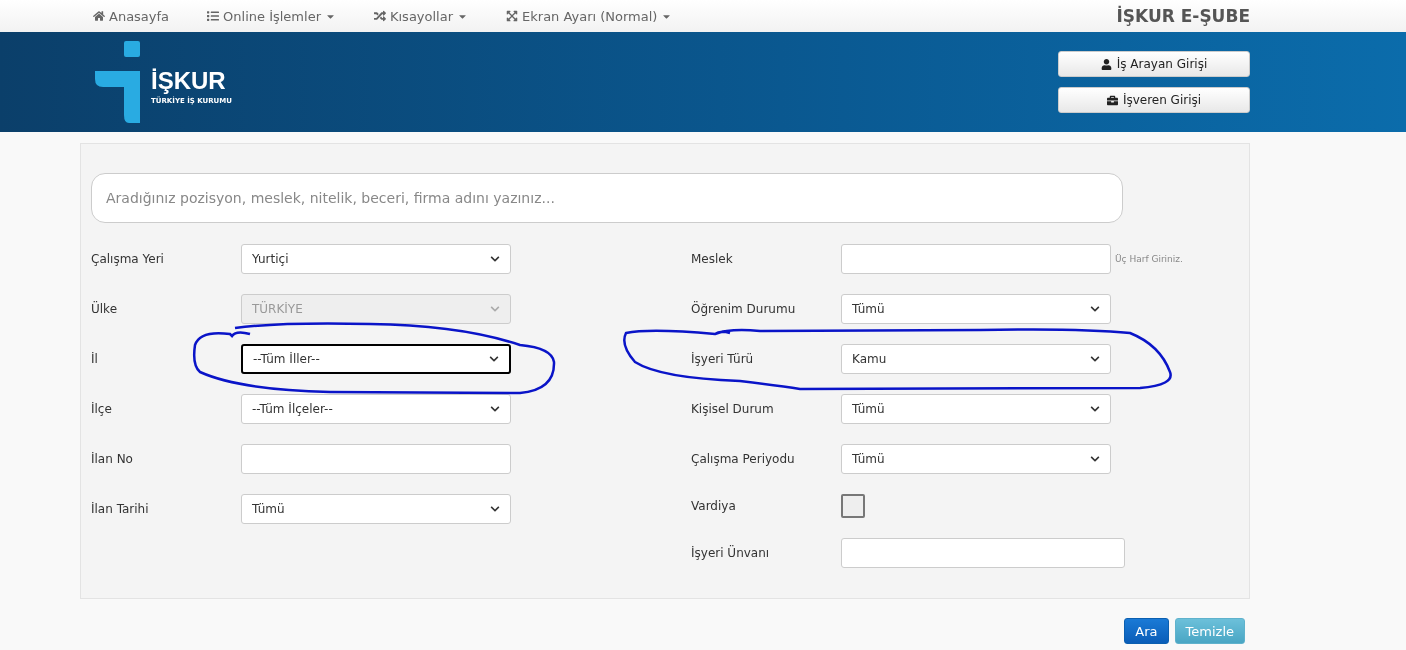 The height and width of the screenshot is (650, 1406). Describe the element at coordinates (376, 359) in the screenshot. I see `dropdown-select: --Tüm İller--` at that location.